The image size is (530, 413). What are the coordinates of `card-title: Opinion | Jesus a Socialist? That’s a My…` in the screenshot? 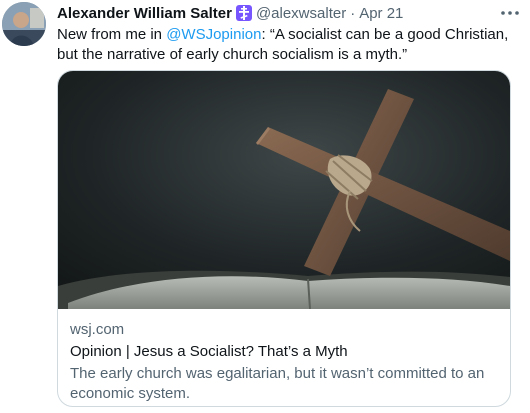 It's located at (284, 352).